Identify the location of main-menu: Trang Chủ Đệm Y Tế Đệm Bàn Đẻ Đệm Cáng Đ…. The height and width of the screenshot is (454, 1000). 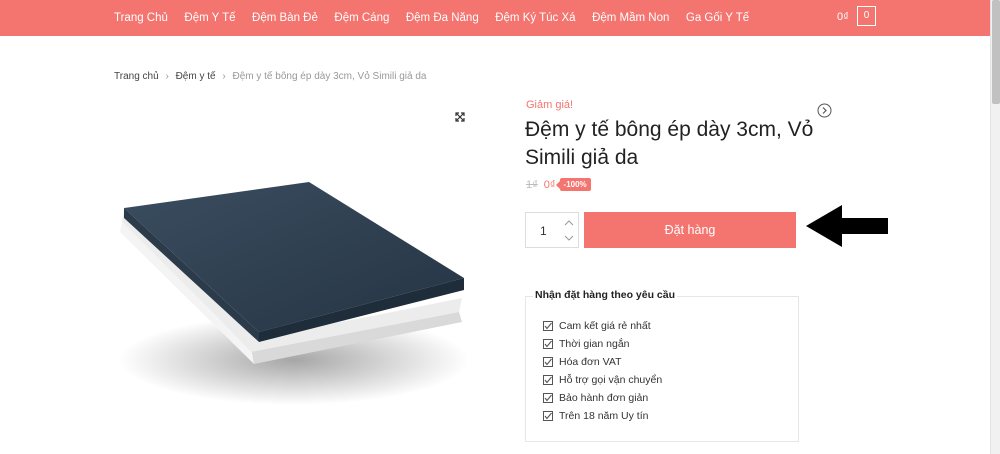
(440, 18).